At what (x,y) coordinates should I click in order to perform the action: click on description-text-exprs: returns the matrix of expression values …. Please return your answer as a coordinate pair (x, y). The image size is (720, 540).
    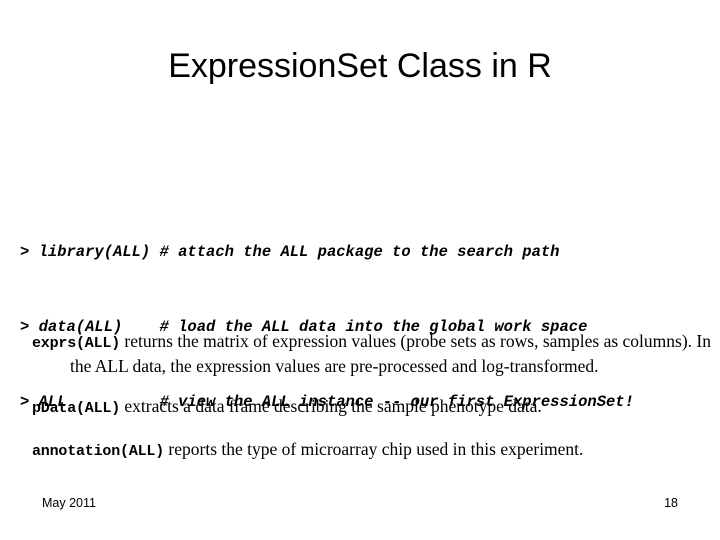
    Looking at the image, I should click on (390, 353).